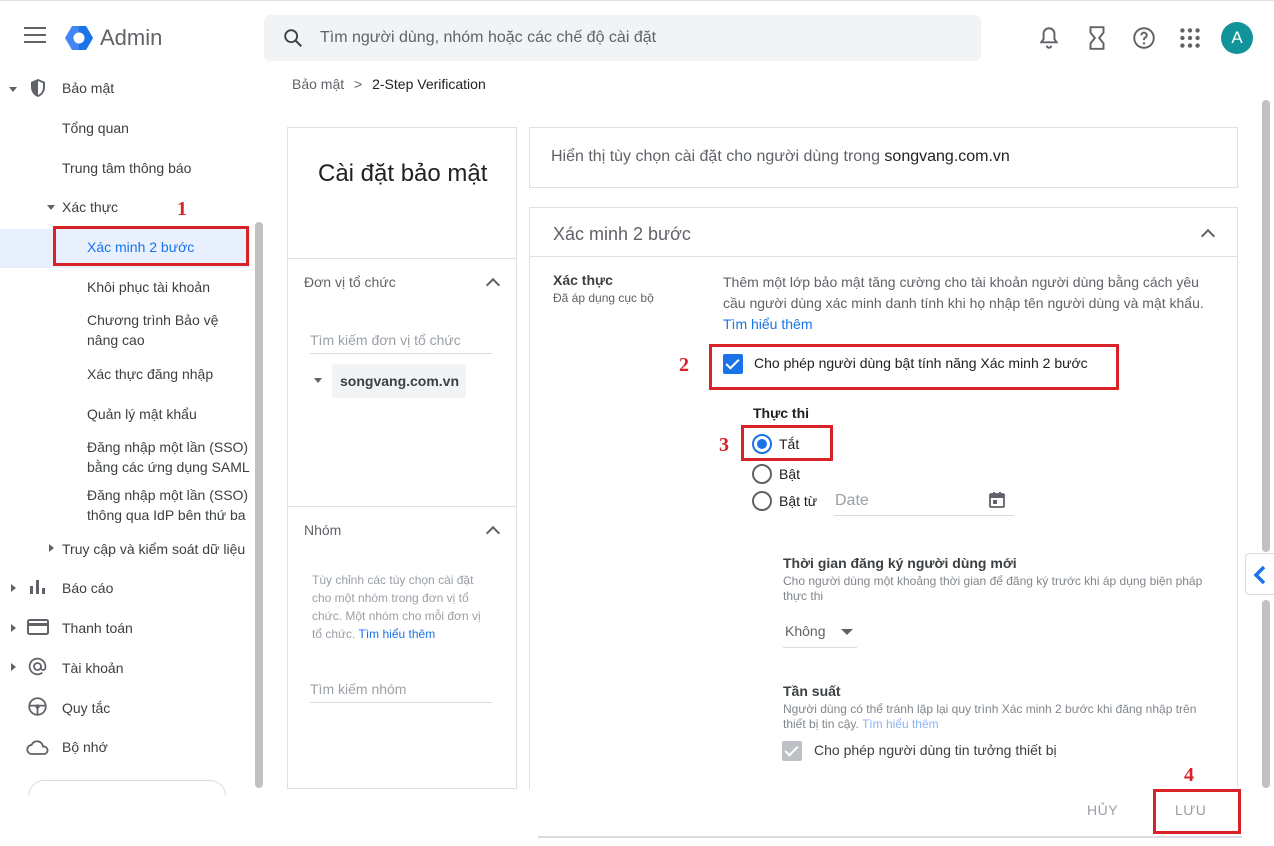 The width and height of the screenshot is (1274, 846). I want to click on date-input: Date, so click(924, 502).